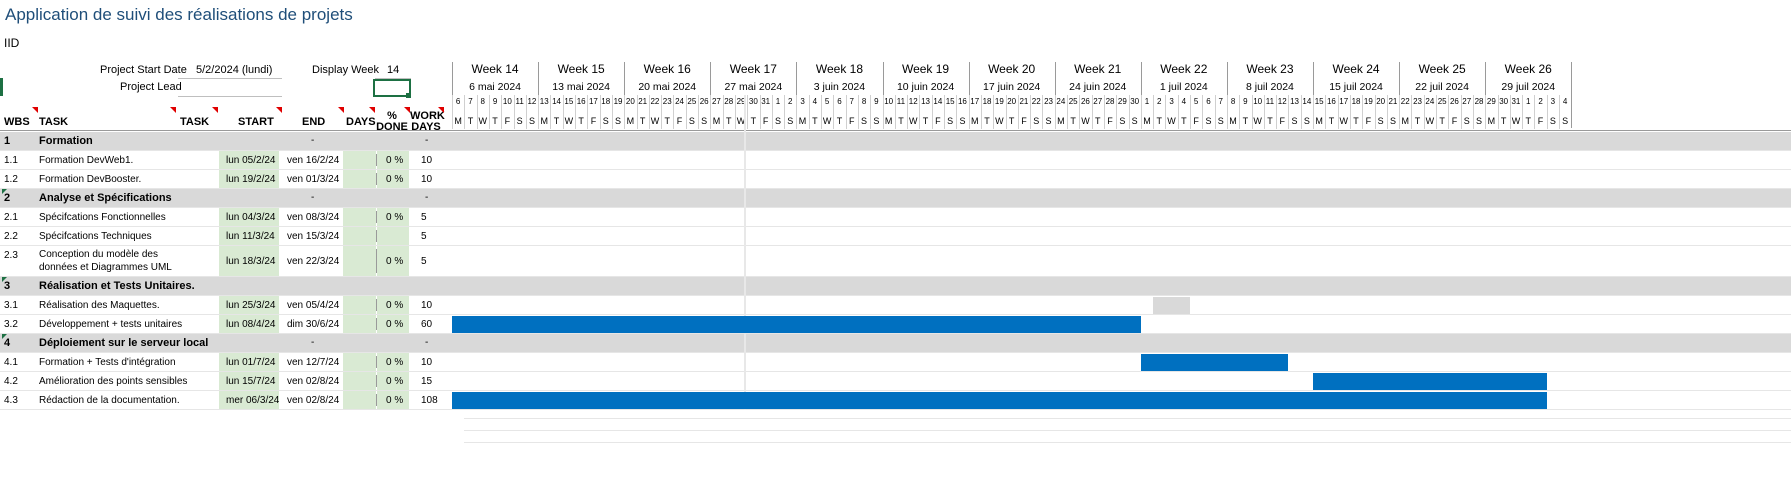 Image resolution: width=1791 pixels, height=503 pixels. I want to click on phase-title: Réalisation et Tests Unitaires., so click(117, 286).